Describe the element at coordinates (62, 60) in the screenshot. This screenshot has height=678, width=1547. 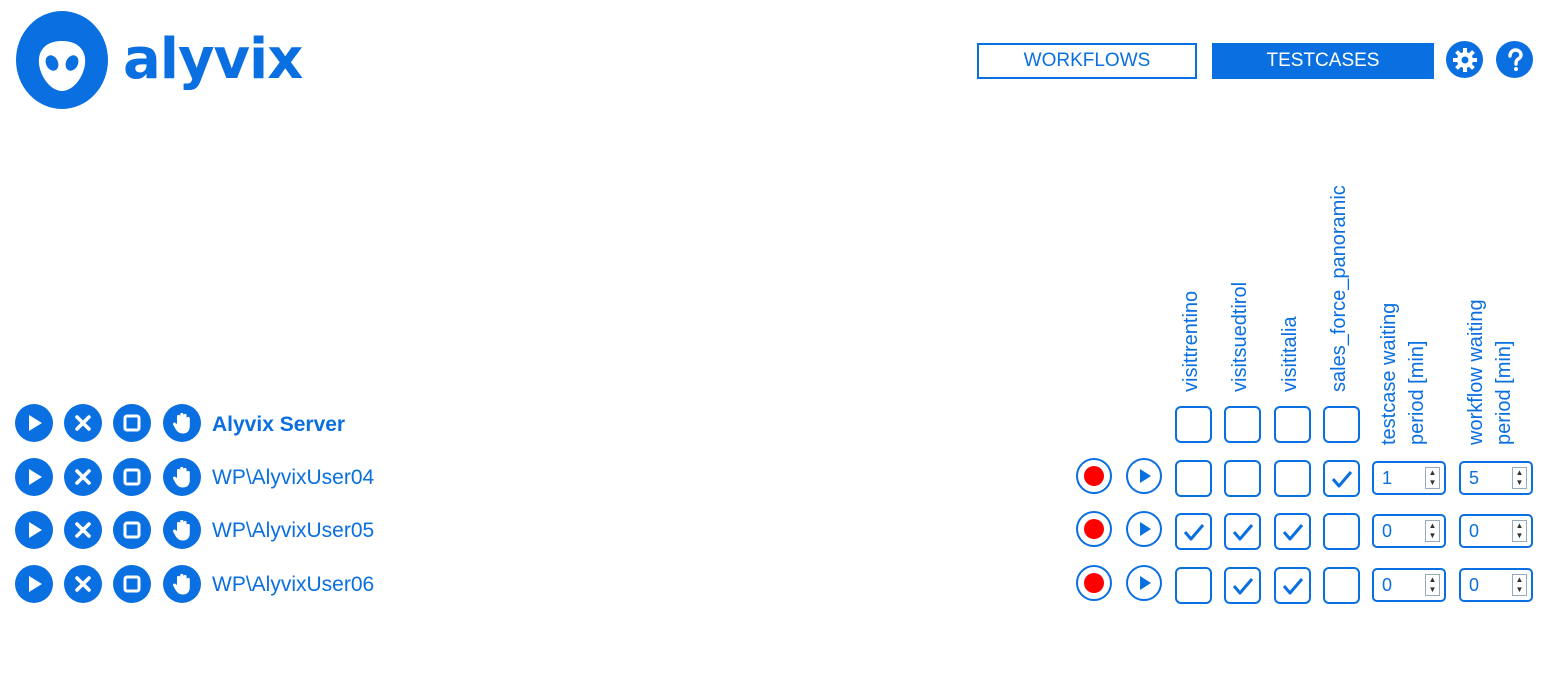
I see `logo-icon` at that location.